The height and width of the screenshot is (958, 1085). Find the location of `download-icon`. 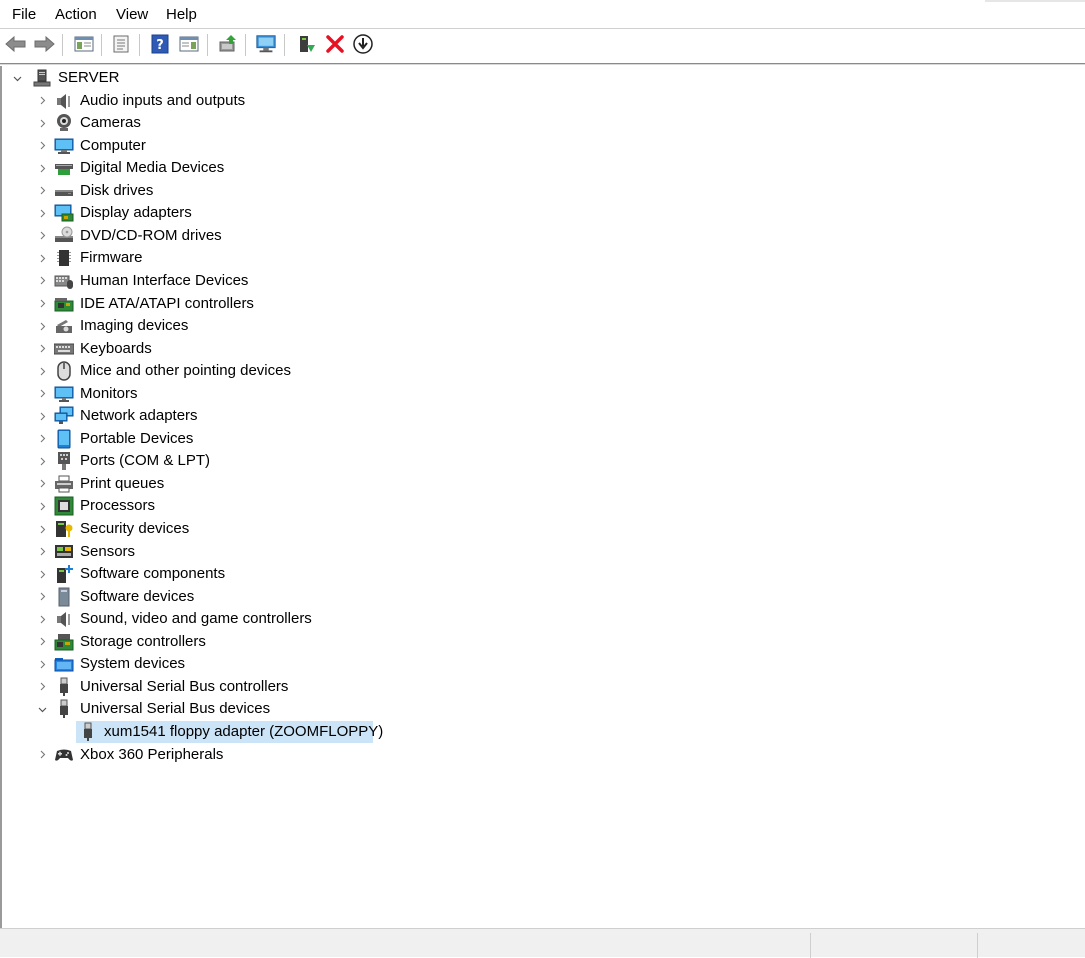

download-icon is located at coordinates (363, 44).